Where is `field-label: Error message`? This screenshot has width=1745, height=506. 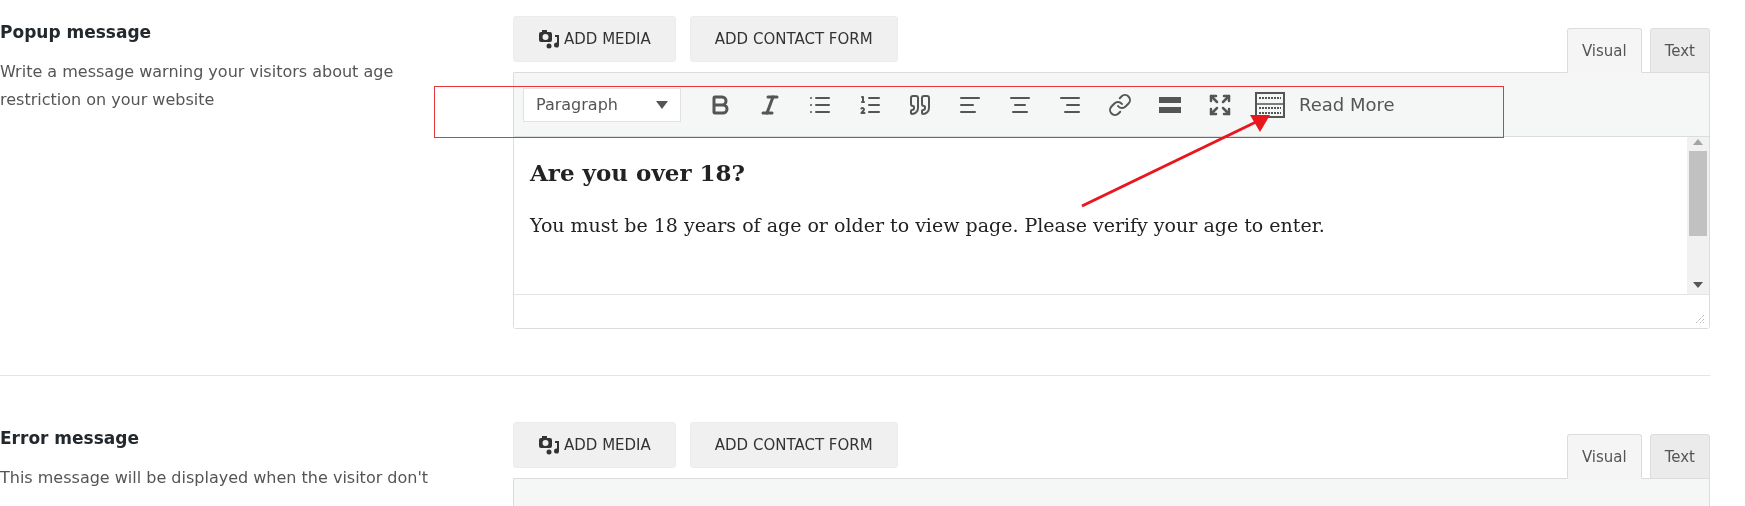 field-label: Error message is located at coordinates (70, 438).